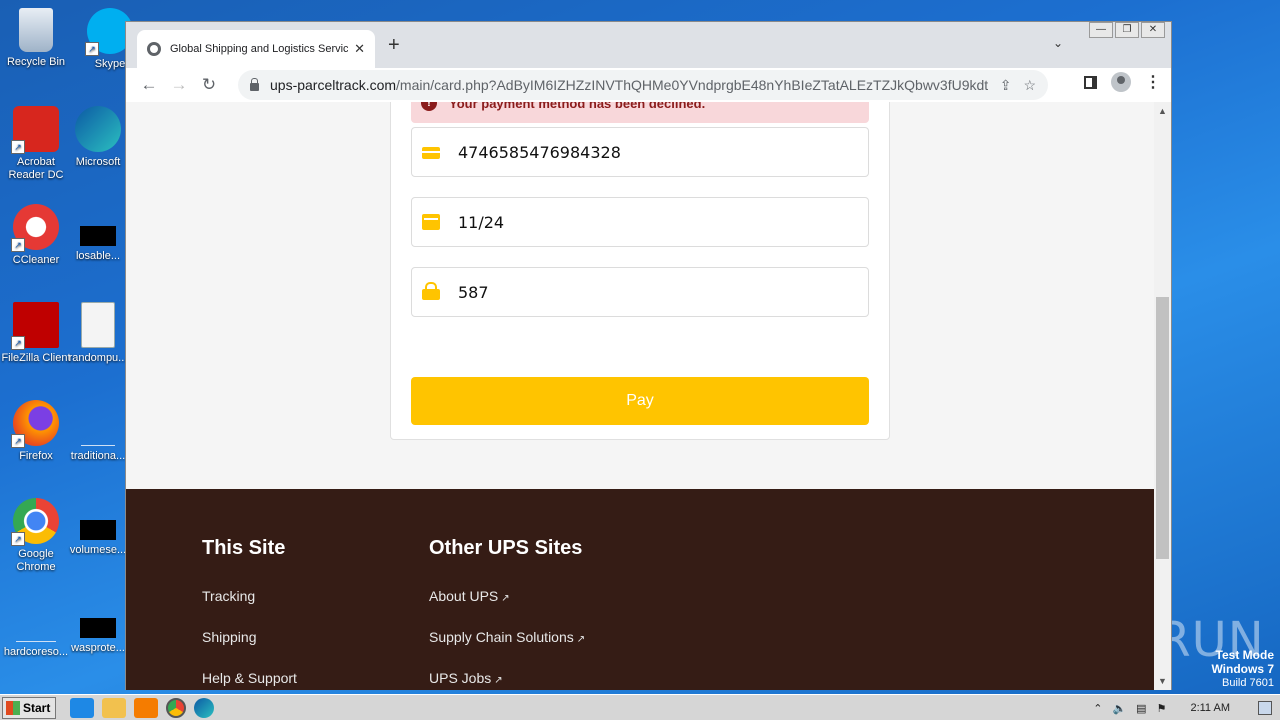  Describe the element at coordinates (1162, 428) in the screenshot. I see `scroll-thumb` at that location.